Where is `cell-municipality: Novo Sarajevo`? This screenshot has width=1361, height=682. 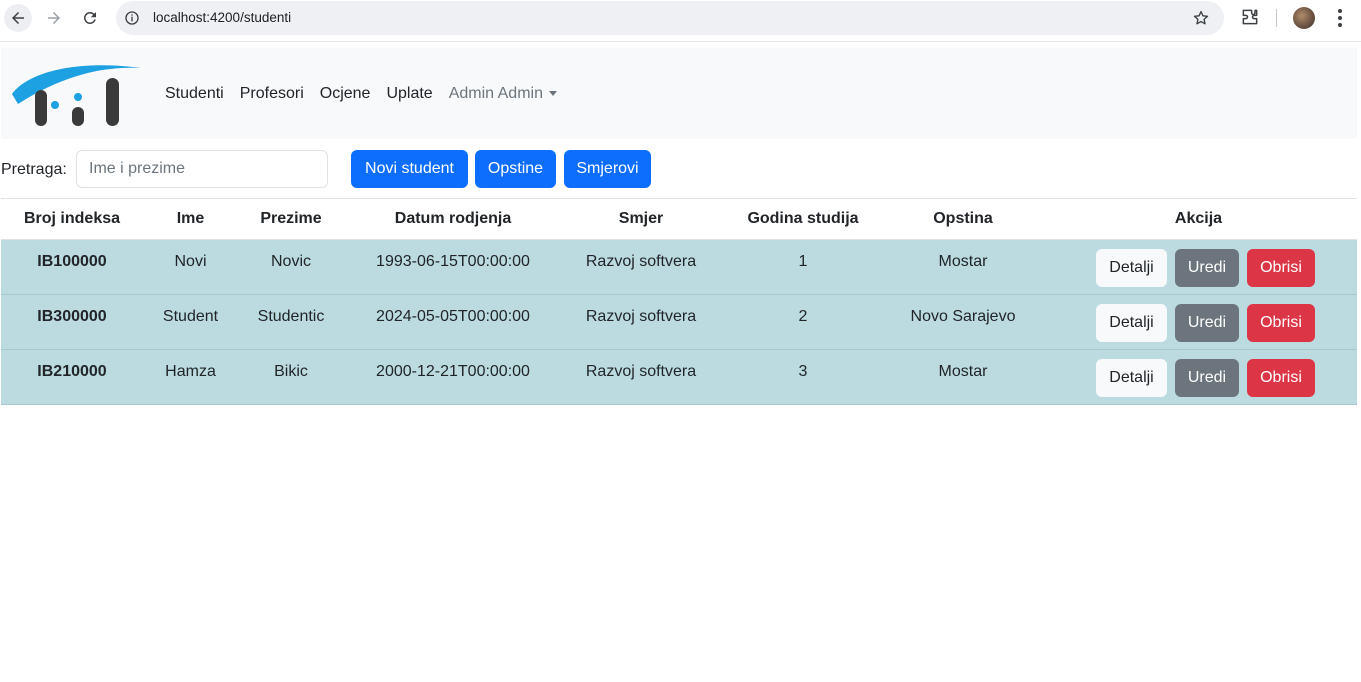 cell-municipality: Novo Sarajevo is located at coordinates (963, 322).